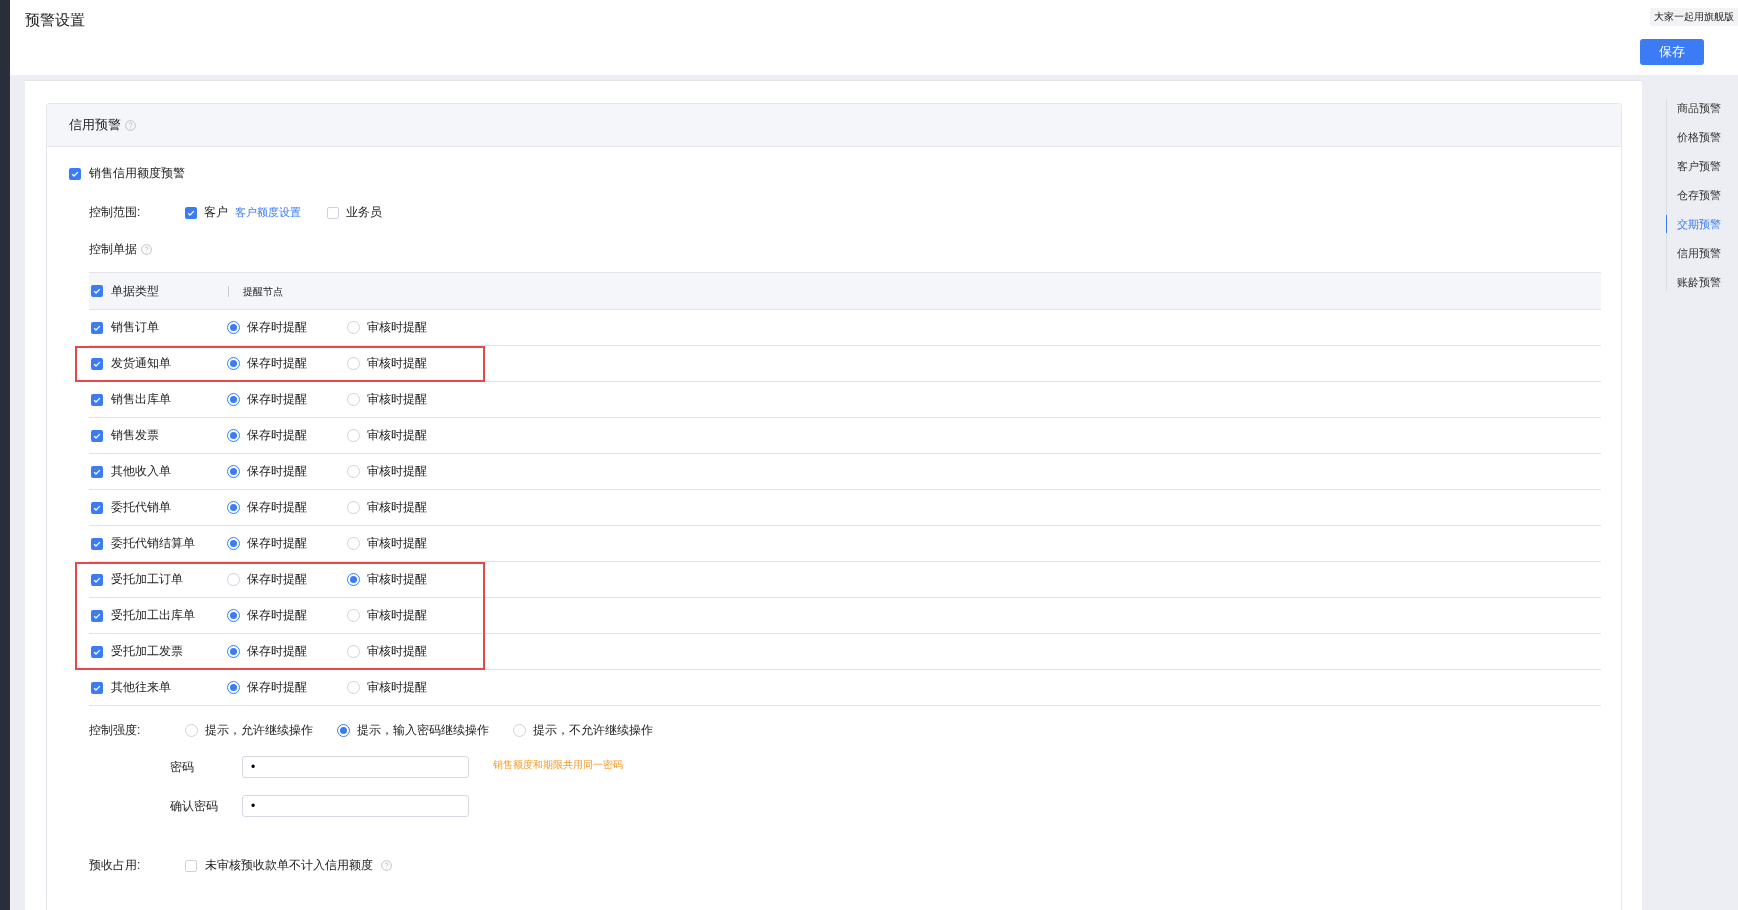 The height and width of the screenshot is (910, 1738). I want to click on nav-item: 客户预警, so click(1702, 166).